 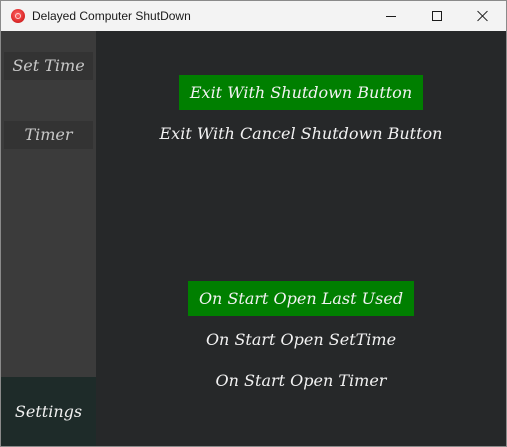 I want to click on app-power-icon, so click(x=18, y=16).